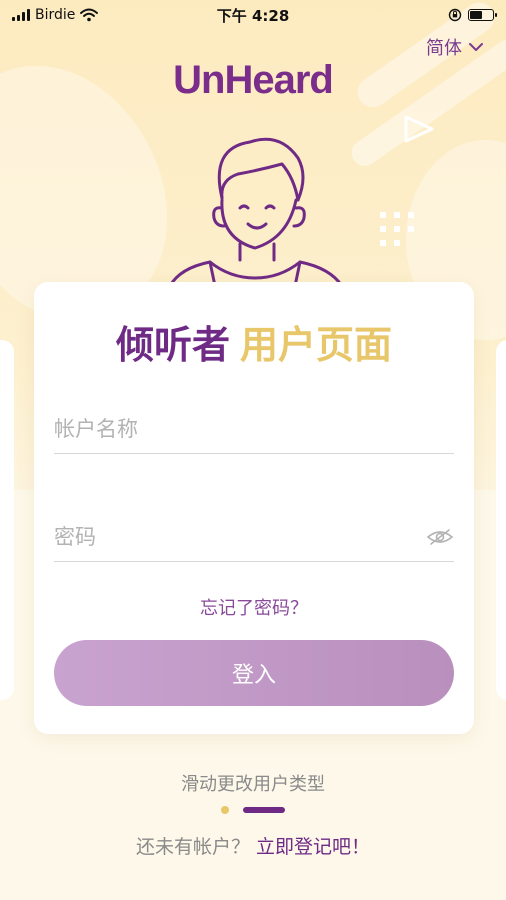 The width and height of the screenshot is (506, 900). What do you see at coordinates (254, 607) in the screenshot?
I see `forgot-password-link: 忘记了密码？` at bounding box center [254, 607].